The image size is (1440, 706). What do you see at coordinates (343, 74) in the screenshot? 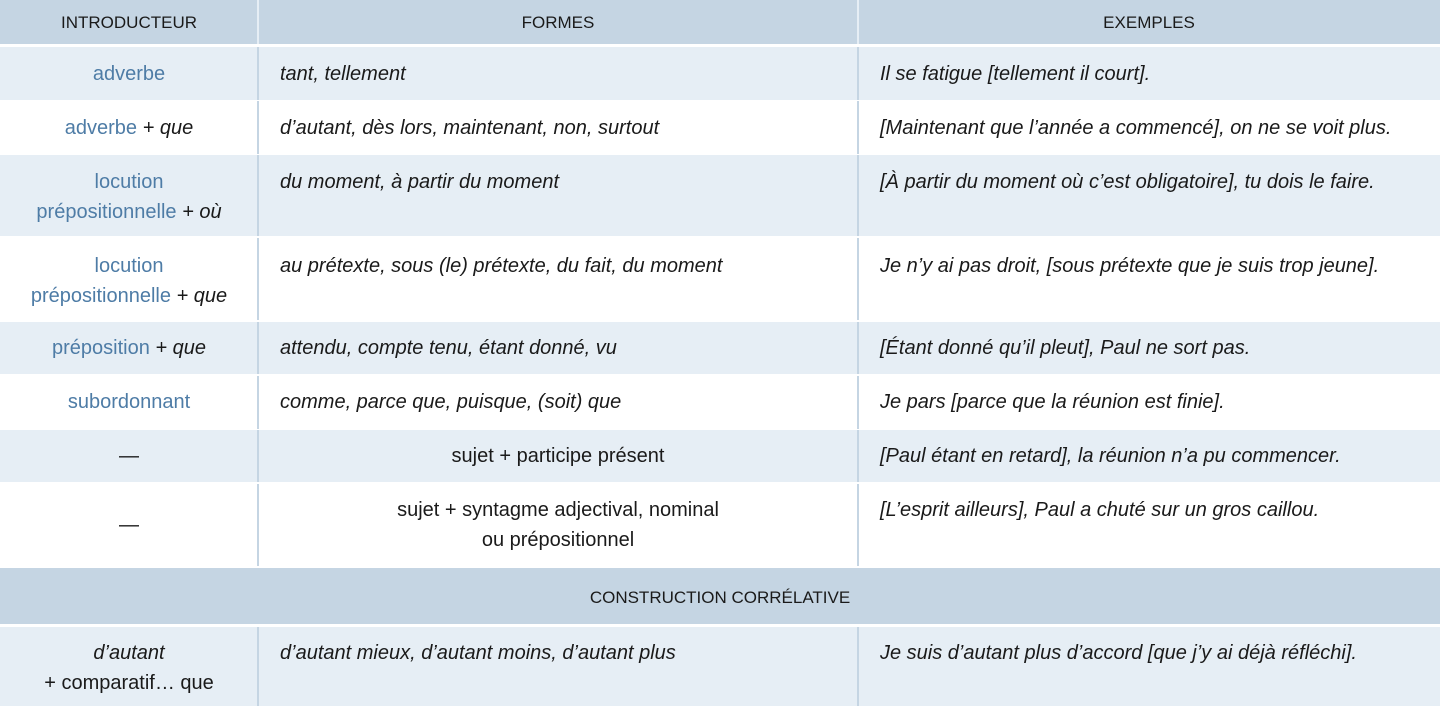
I see `formes-text: tant, tellement` at bounding box center [343, 74].